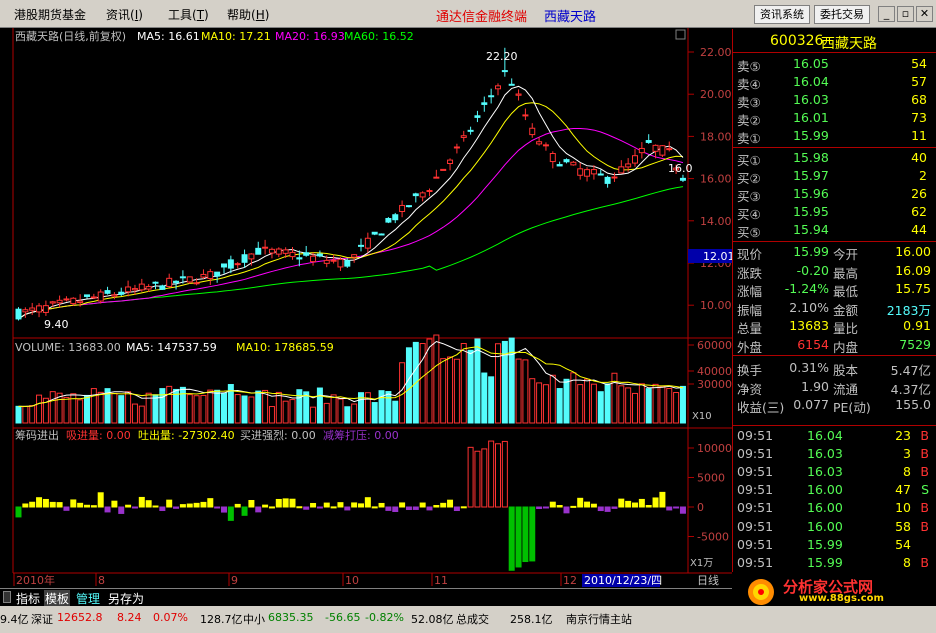 This screenshot has width=936, height=633. Describe the element at coordinates (716, 179) in the screenshot. I see `price-tick-label: 16.00` at that location.